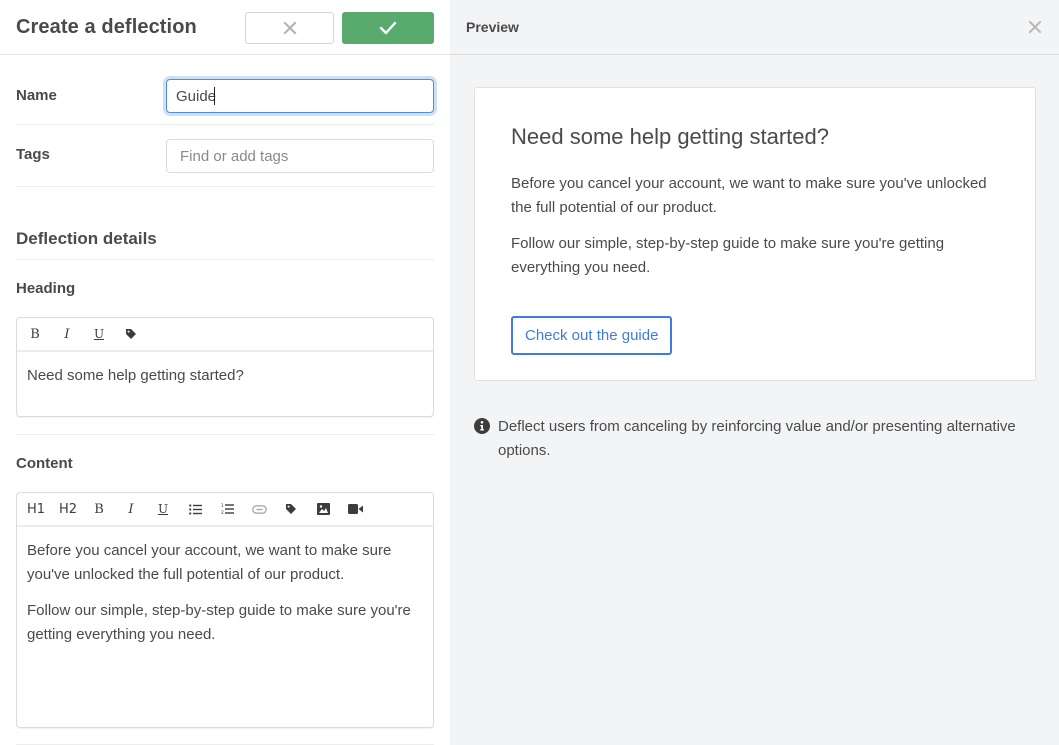  I want to click on preview-title: Preview, so click(492, 27).